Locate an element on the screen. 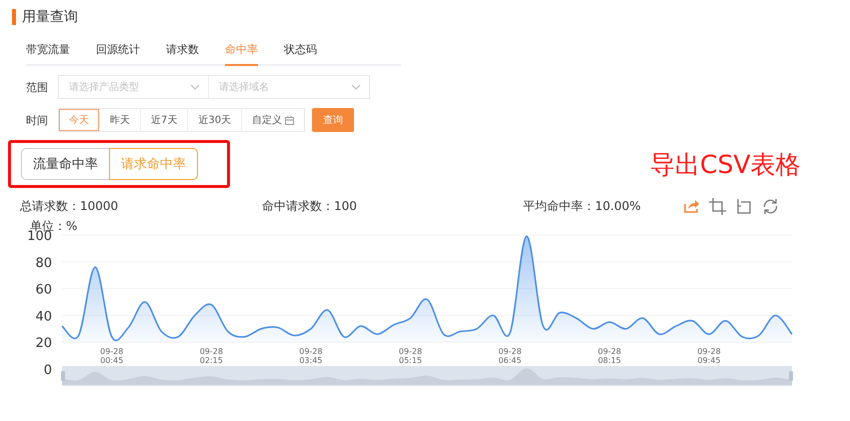 The image size is (850, 421). x-axis-label: 09-28 02:15 is located at coordinates (211, 356).